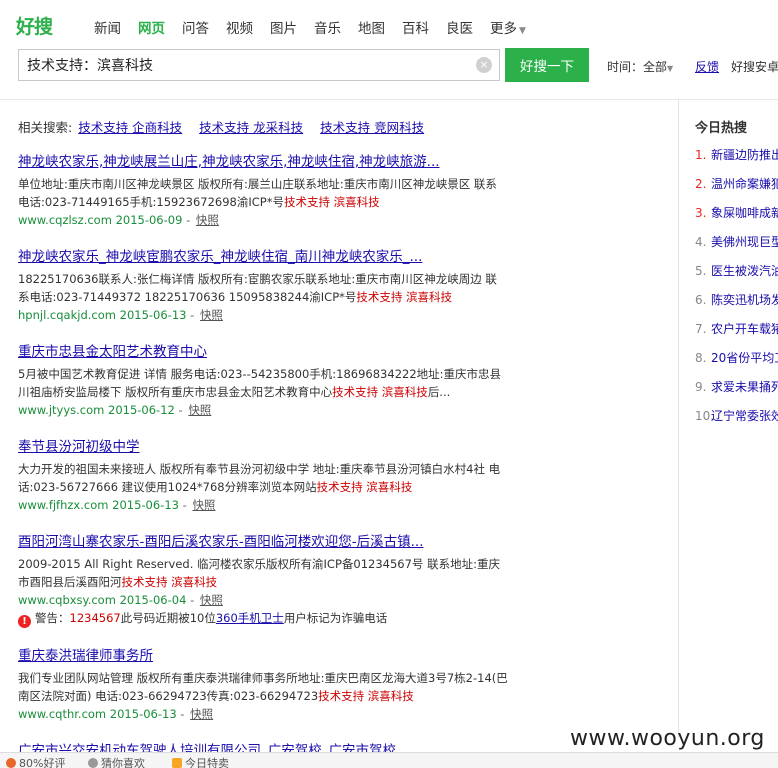 The height and width of the screenshot is (768, 778). Describe the element at coordinates (35, 761) in the screenshot. I see `rating-item: 80%好评` at that location.